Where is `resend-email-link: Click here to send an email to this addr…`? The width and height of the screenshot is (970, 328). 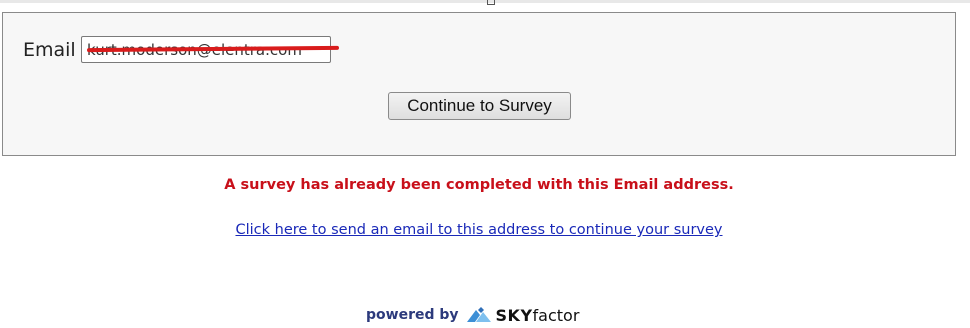 resend-email-link: Click here to send an email to this addr… is located at coordinates (479, 230).